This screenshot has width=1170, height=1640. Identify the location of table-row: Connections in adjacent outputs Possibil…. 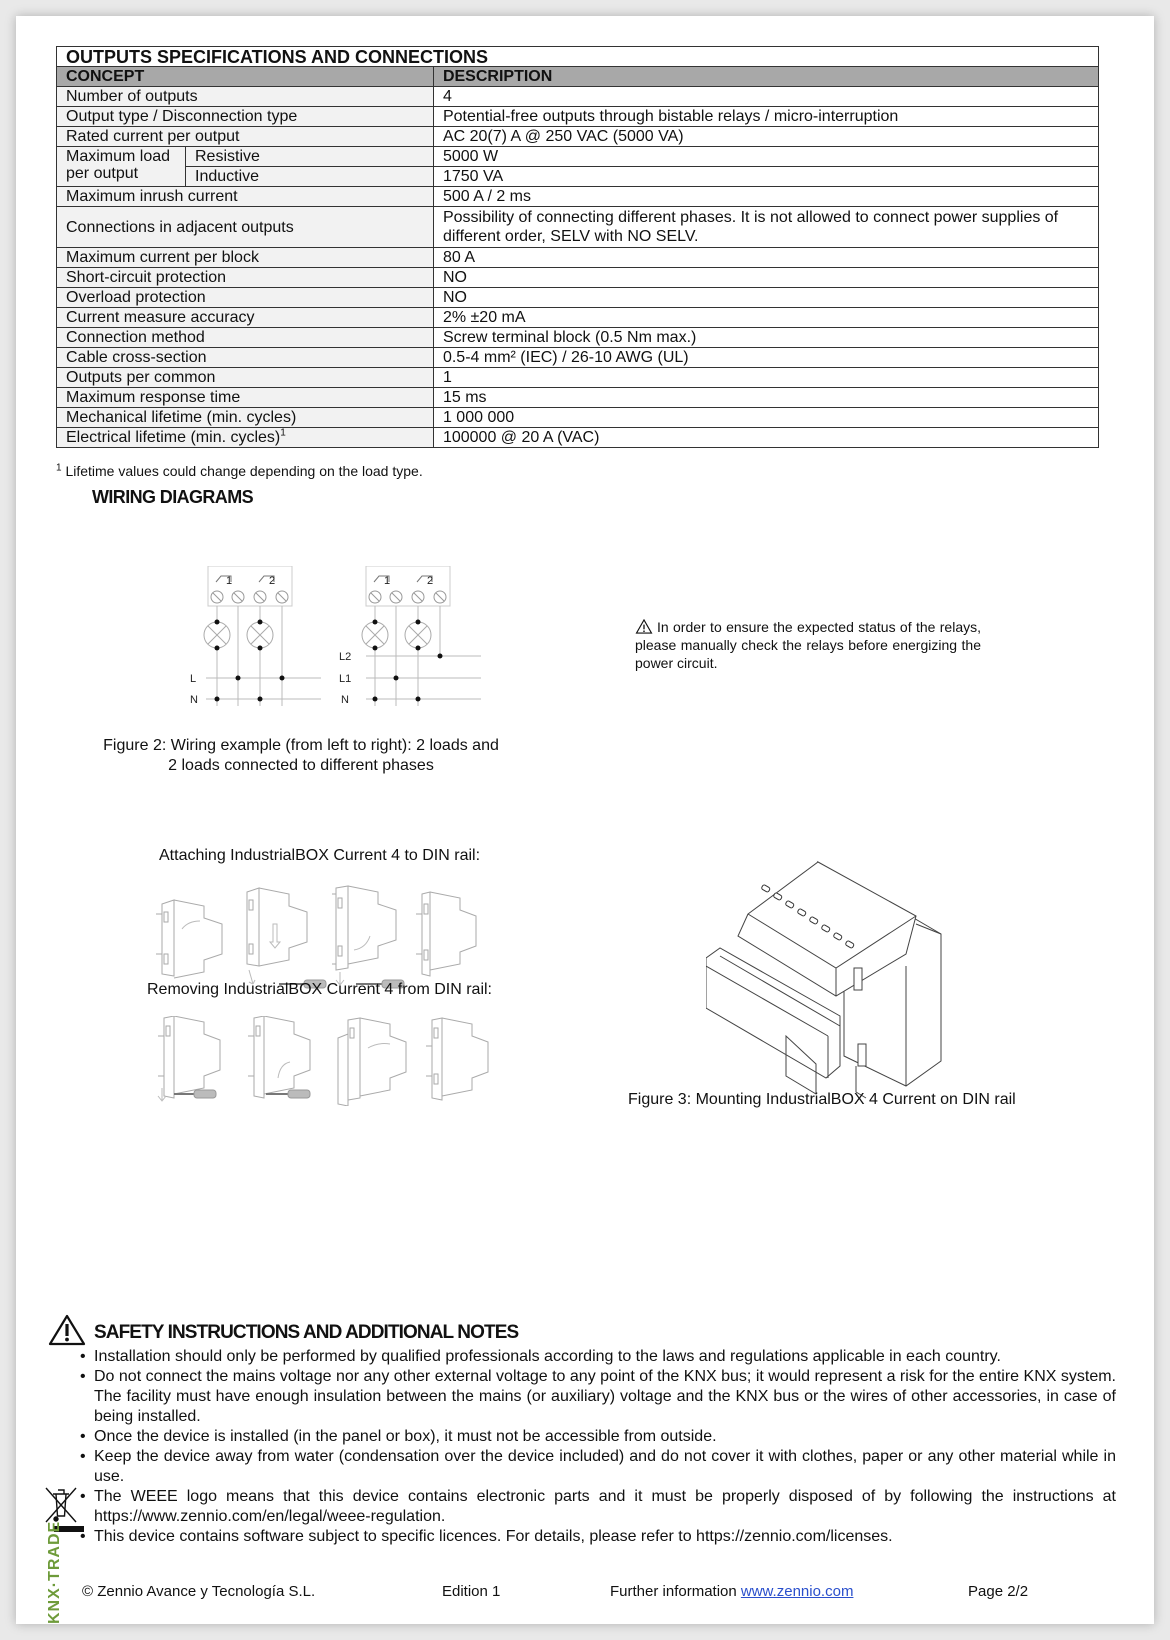
(578, 227).